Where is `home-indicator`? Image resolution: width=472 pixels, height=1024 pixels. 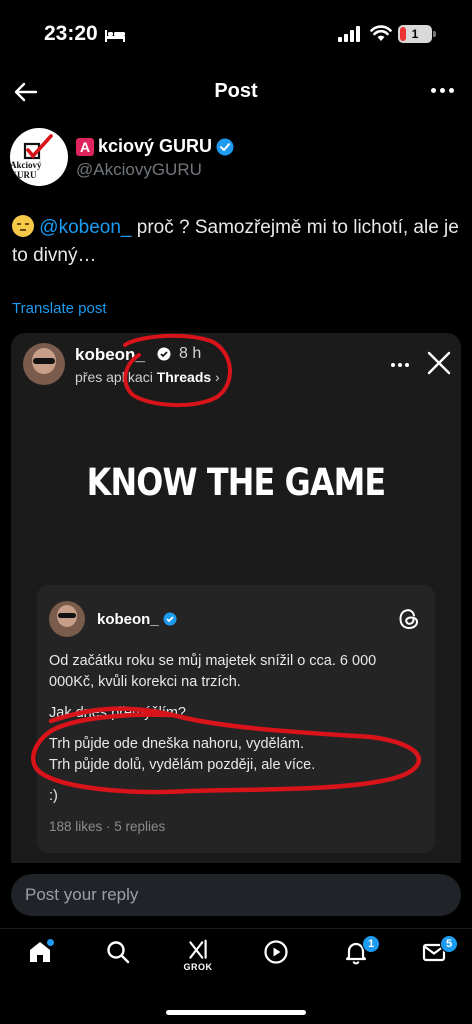
home-indicator is located at coordinates (236, 1012).